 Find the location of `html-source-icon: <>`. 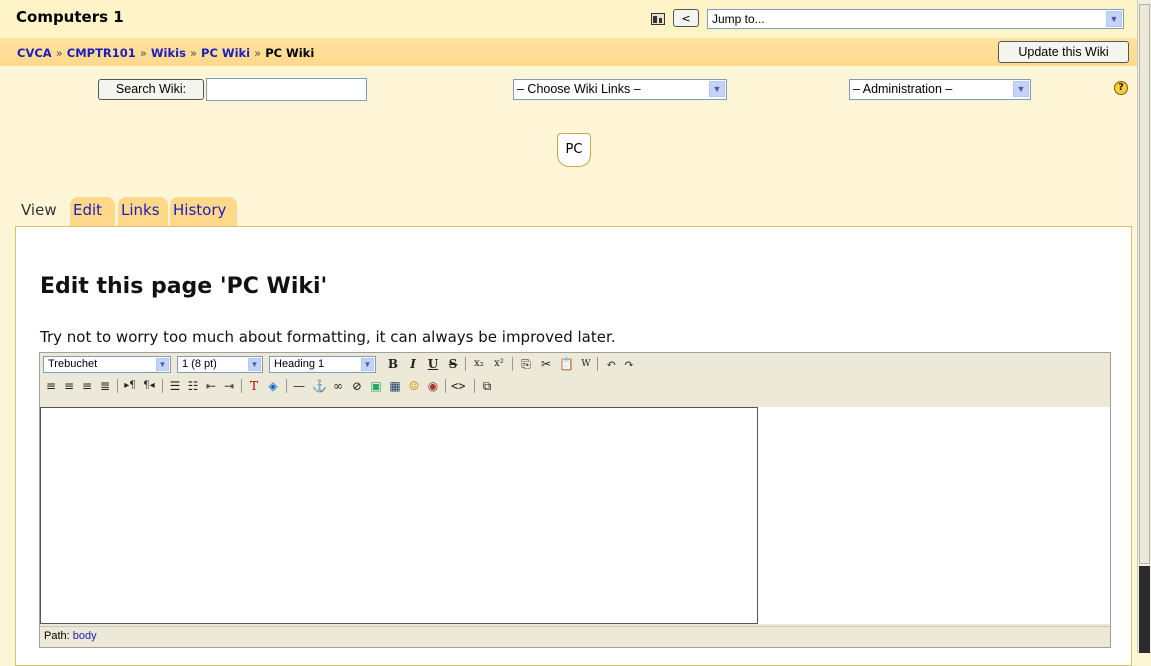

html-source-icon: <> is located at coordinates (458, 386).